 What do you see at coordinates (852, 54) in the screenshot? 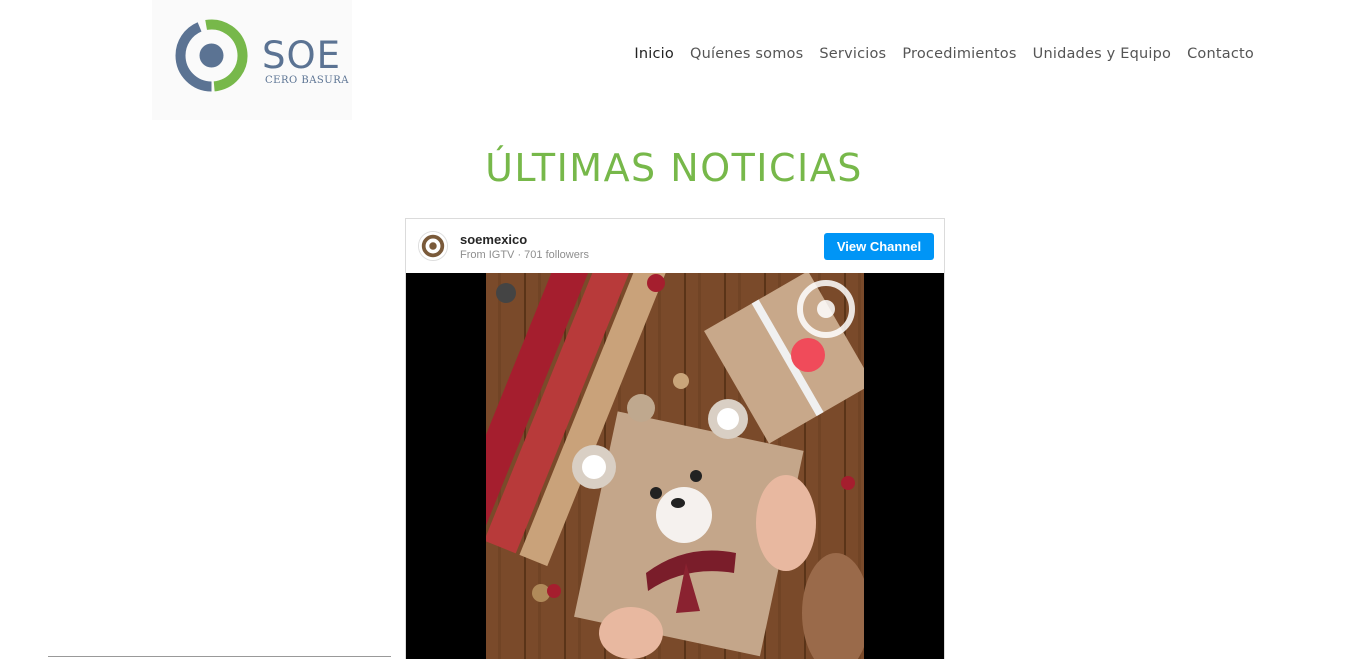
I see `nav-item-servicios: Servicios` at bounding box center [852, 54].